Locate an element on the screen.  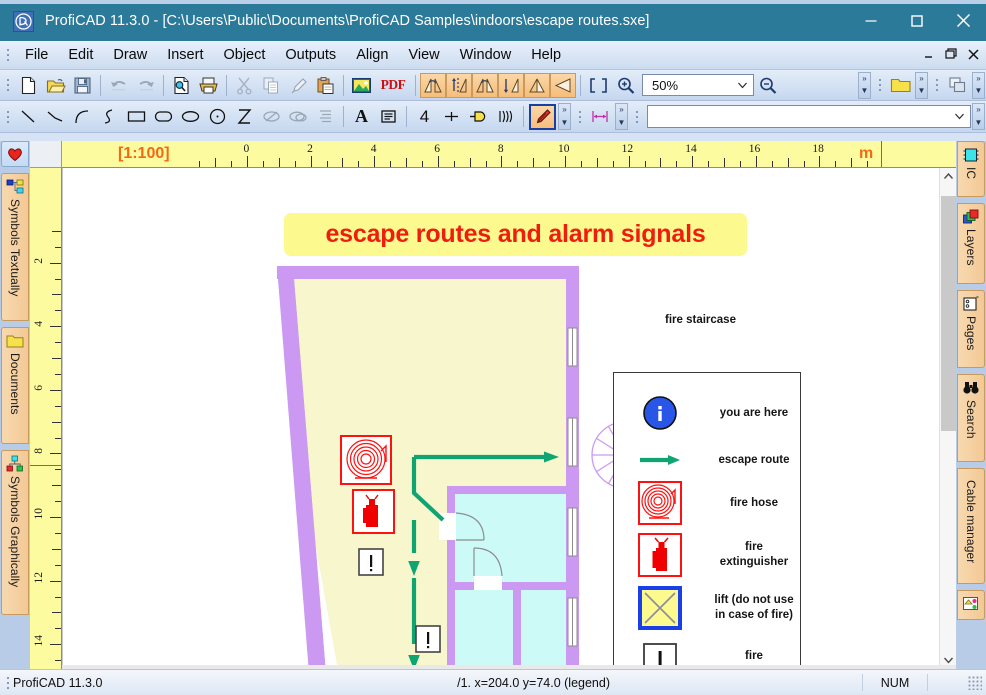
text-frame-icon is located at coordinates (388, 116).